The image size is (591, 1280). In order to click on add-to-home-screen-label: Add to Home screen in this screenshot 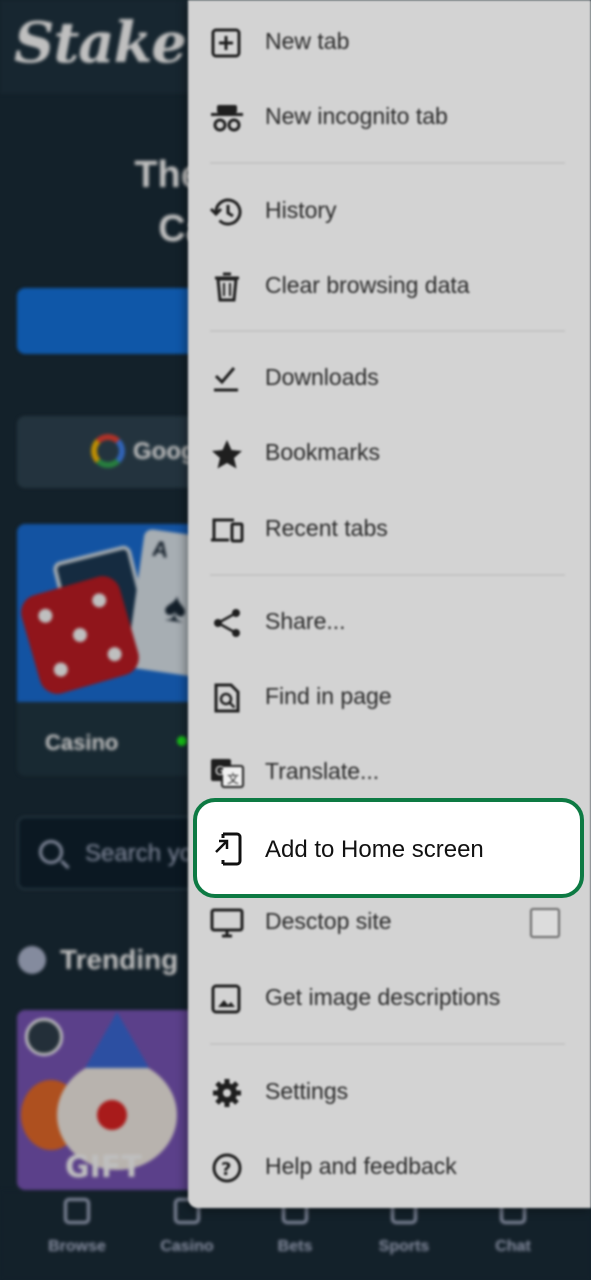, I will do `click(374, 849)`.